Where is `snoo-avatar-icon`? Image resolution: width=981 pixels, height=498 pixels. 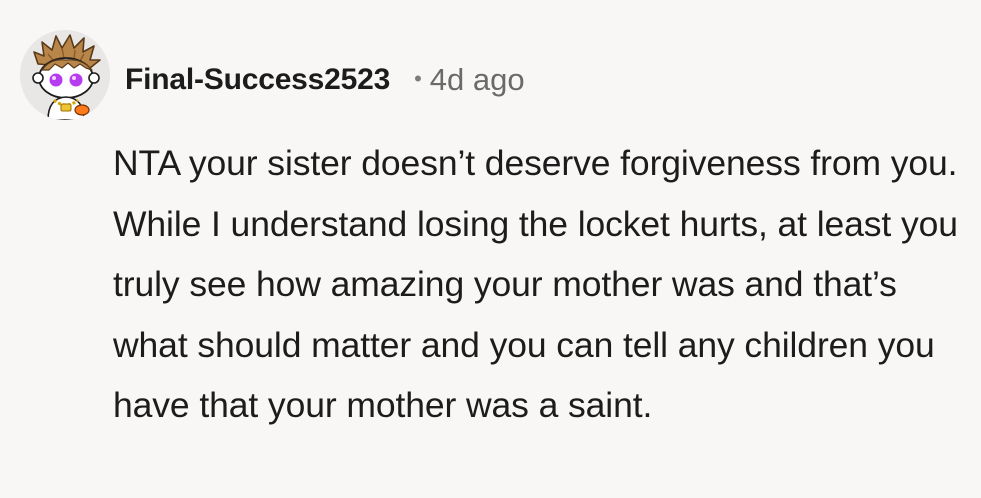
snoo-avatar-icon is located at coordinates (65, 75).